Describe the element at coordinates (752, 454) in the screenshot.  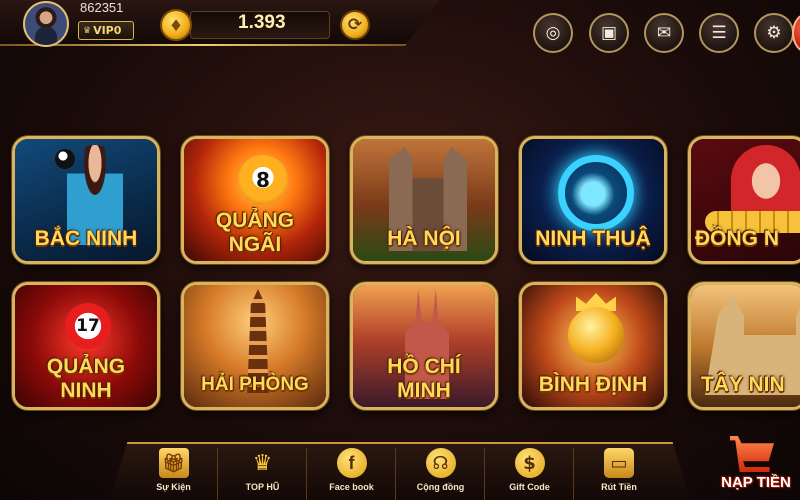
I see `cart-icon` at that location.